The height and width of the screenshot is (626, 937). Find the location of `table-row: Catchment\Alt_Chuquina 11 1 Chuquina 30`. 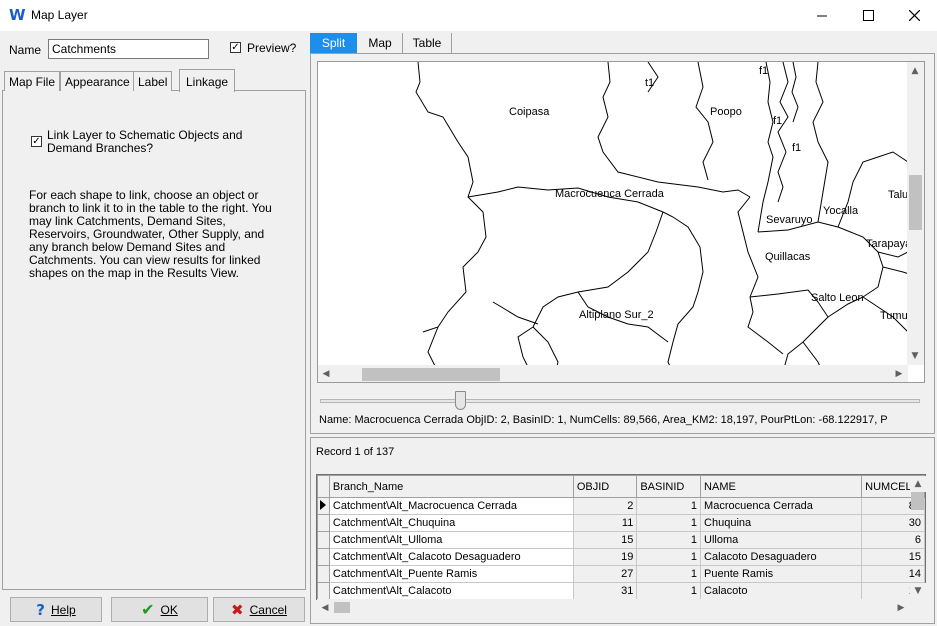

table-row: Catchment\Alt_Chuquina 11 1 Chuquina 30 is located at coordinates (621, 523).